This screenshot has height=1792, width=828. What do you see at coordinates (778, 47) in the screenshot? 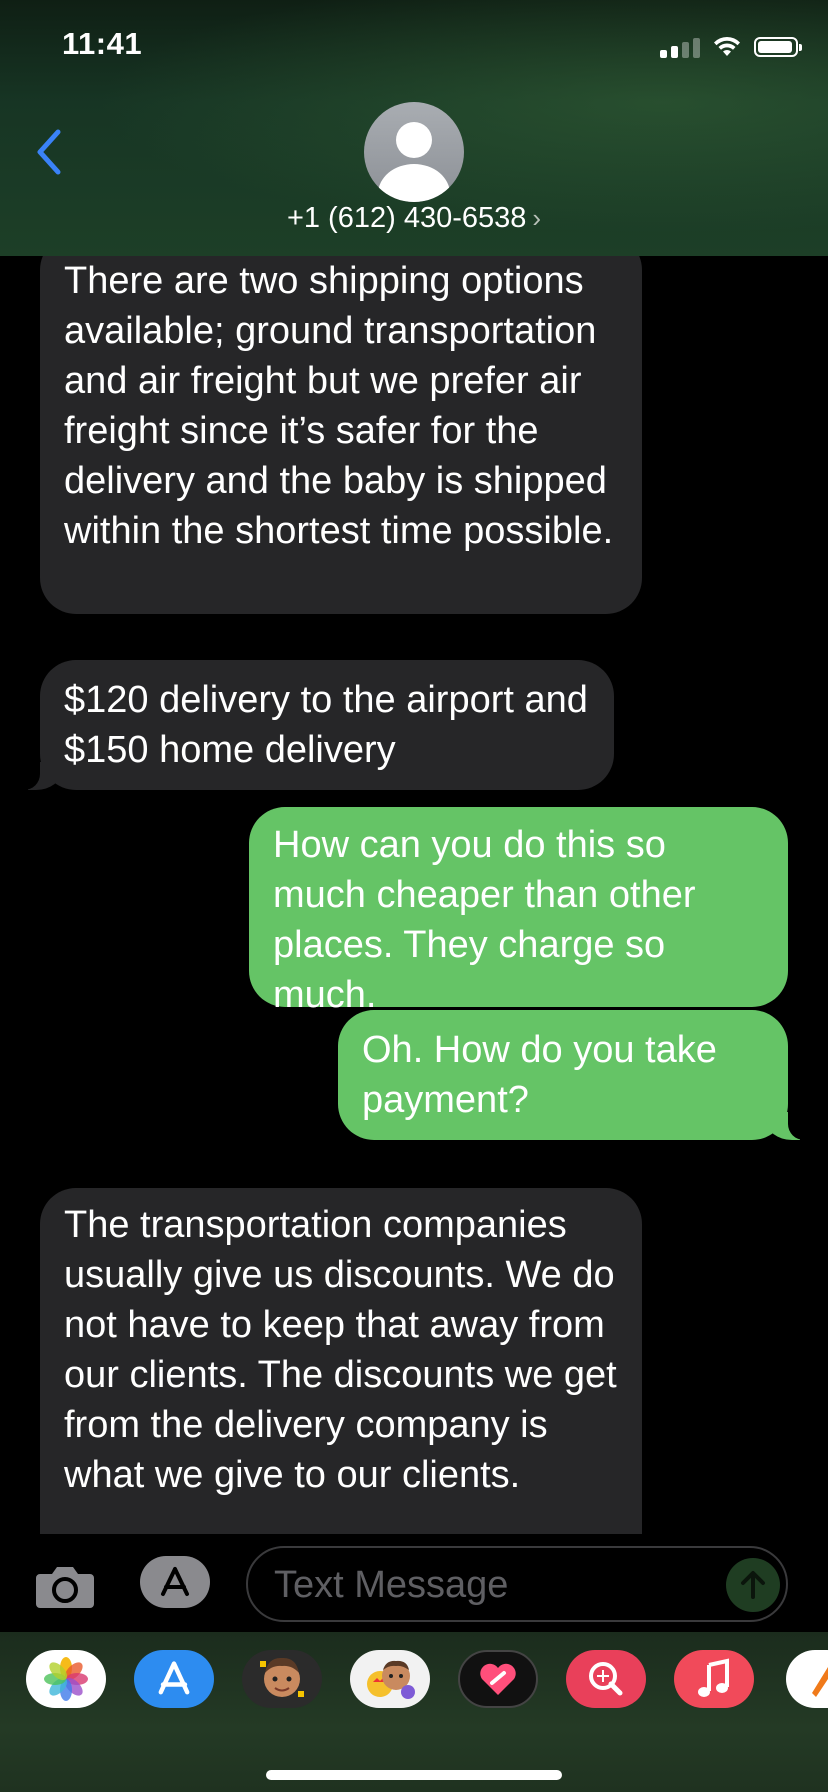
I see `battery-icon` at bounding box center [778, 47].